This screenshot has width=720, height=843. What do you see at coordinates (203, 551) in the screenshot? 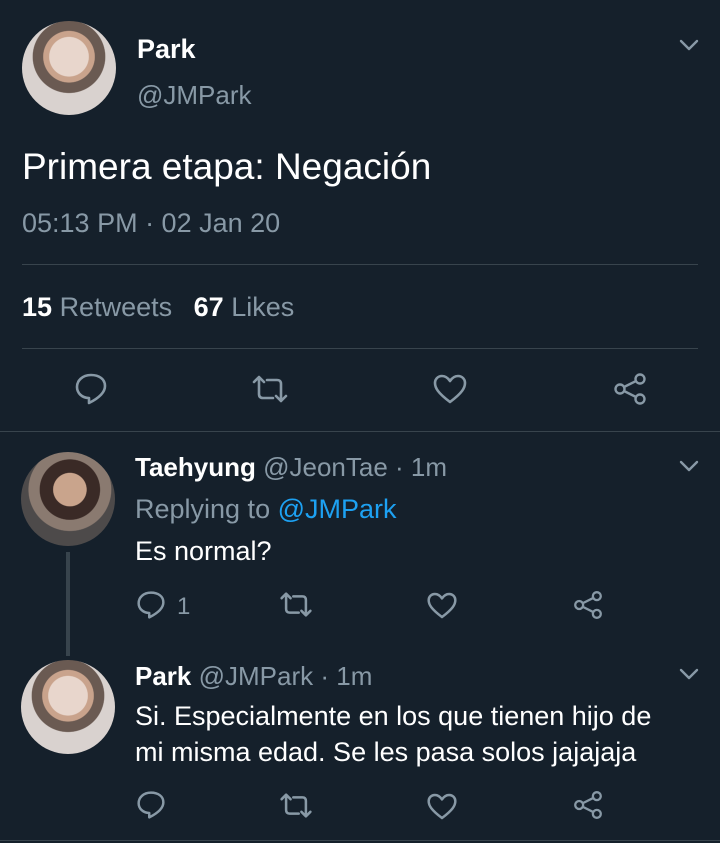
I see `reply-text: Es normal?` at bounding box center [203, 551].